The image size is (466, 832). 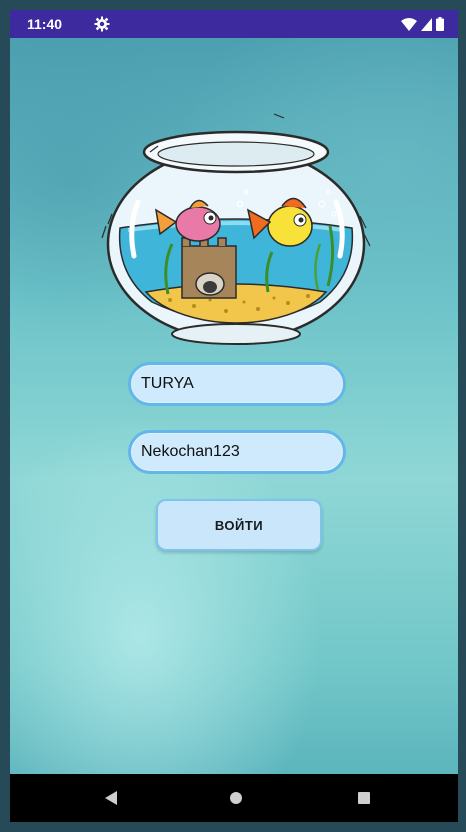 I want to click on battery-icon, so click(x=440, y=24).